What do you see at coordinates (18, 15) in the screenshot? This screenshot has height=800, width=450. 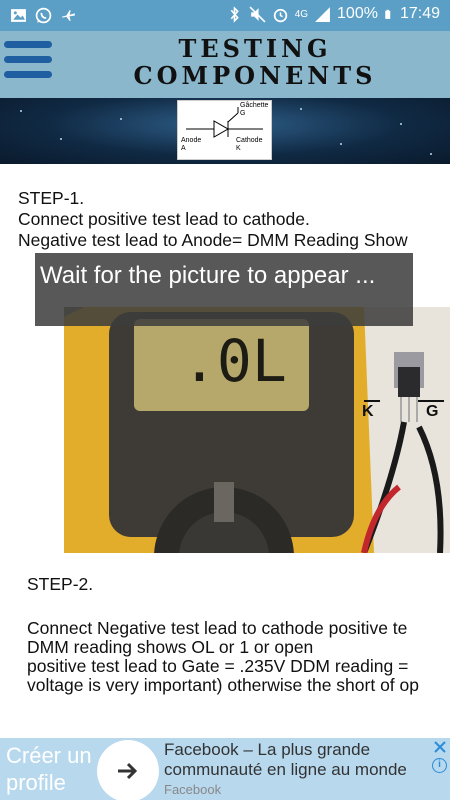 I see `image-icon` at bounding box center [18, 15].